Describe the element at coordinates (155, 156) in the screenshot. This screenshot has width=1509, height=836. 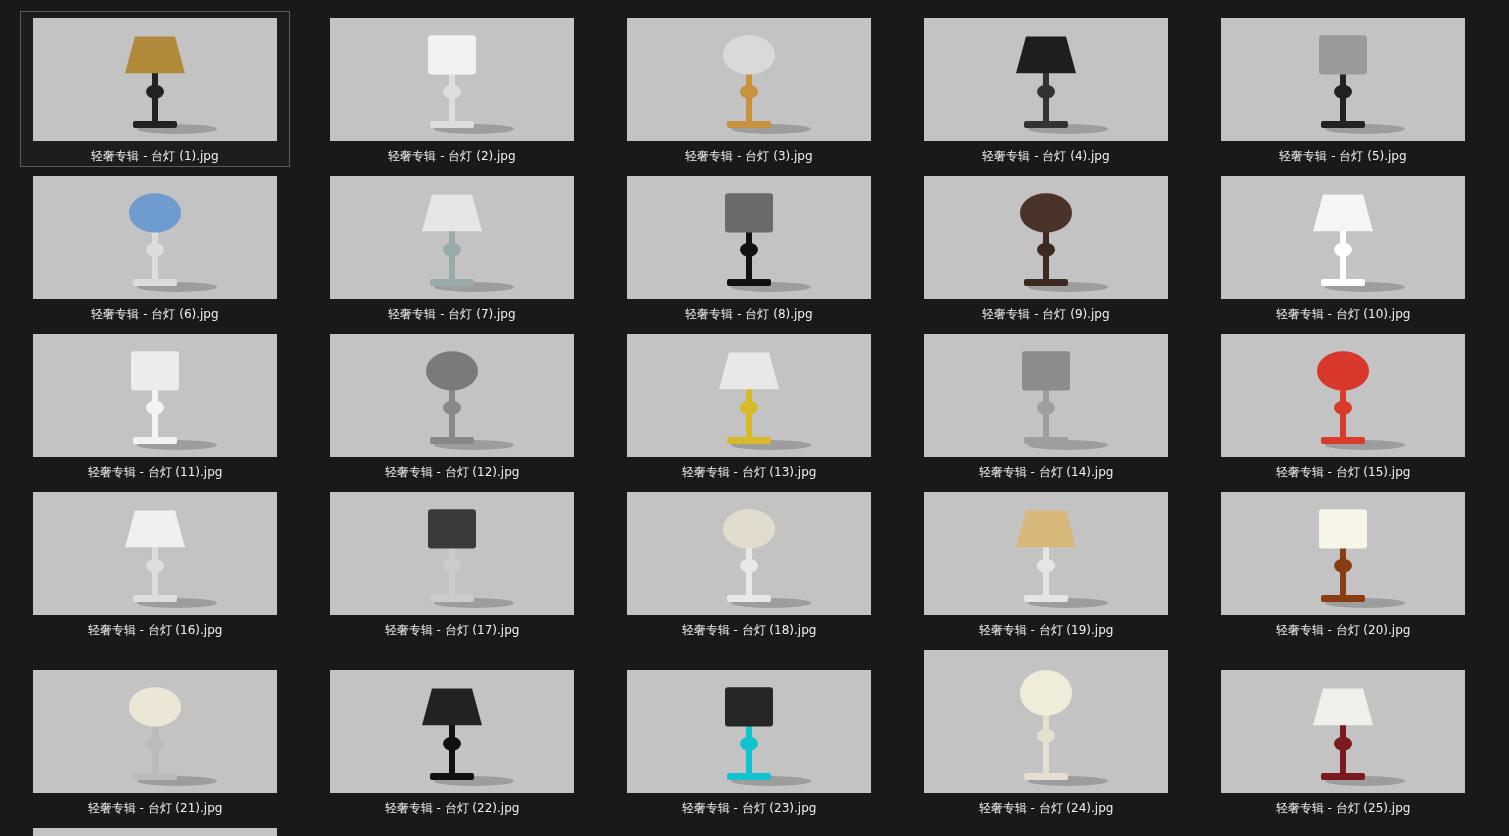
I see `file-name: 轻奢专辑 - 台灯 (1).jpg` at that location.